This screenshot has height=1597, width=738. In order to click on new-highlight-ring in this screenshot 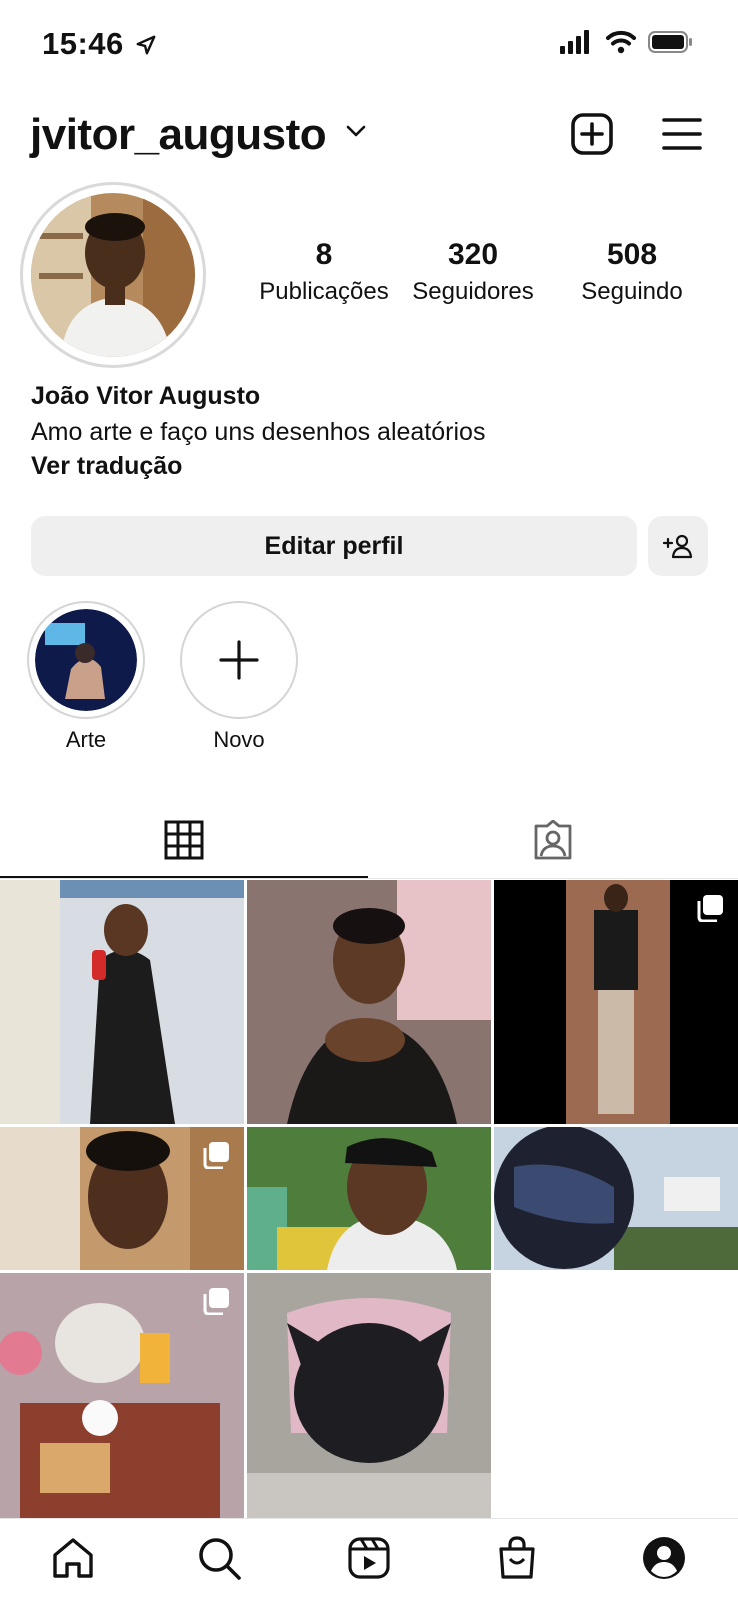, I will do `click(239, 660)`.